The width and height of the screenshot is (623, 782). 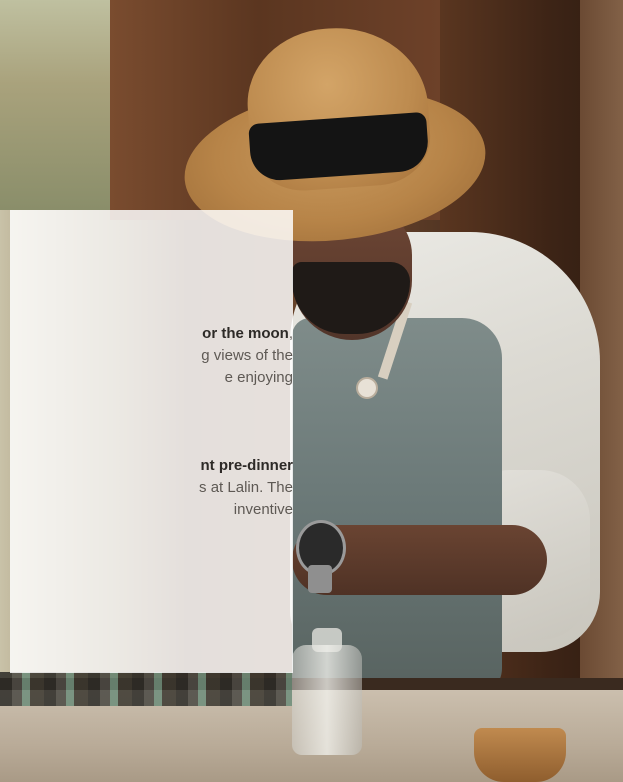 I want to click on bold-phrase: or the moon, so click(x=245, y=333).